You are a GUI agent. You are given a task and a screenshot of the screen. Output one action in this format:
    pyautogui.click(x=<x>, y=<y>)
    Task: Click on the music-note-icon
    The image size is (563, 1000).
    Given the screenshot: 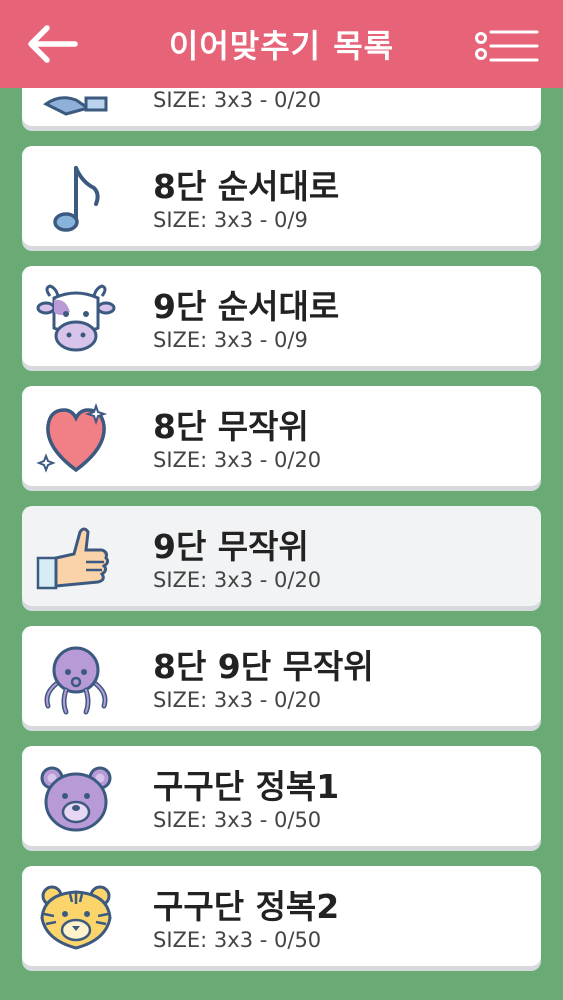 What is the action you would take?
    pyautogui.click(x=76, y=198)
    